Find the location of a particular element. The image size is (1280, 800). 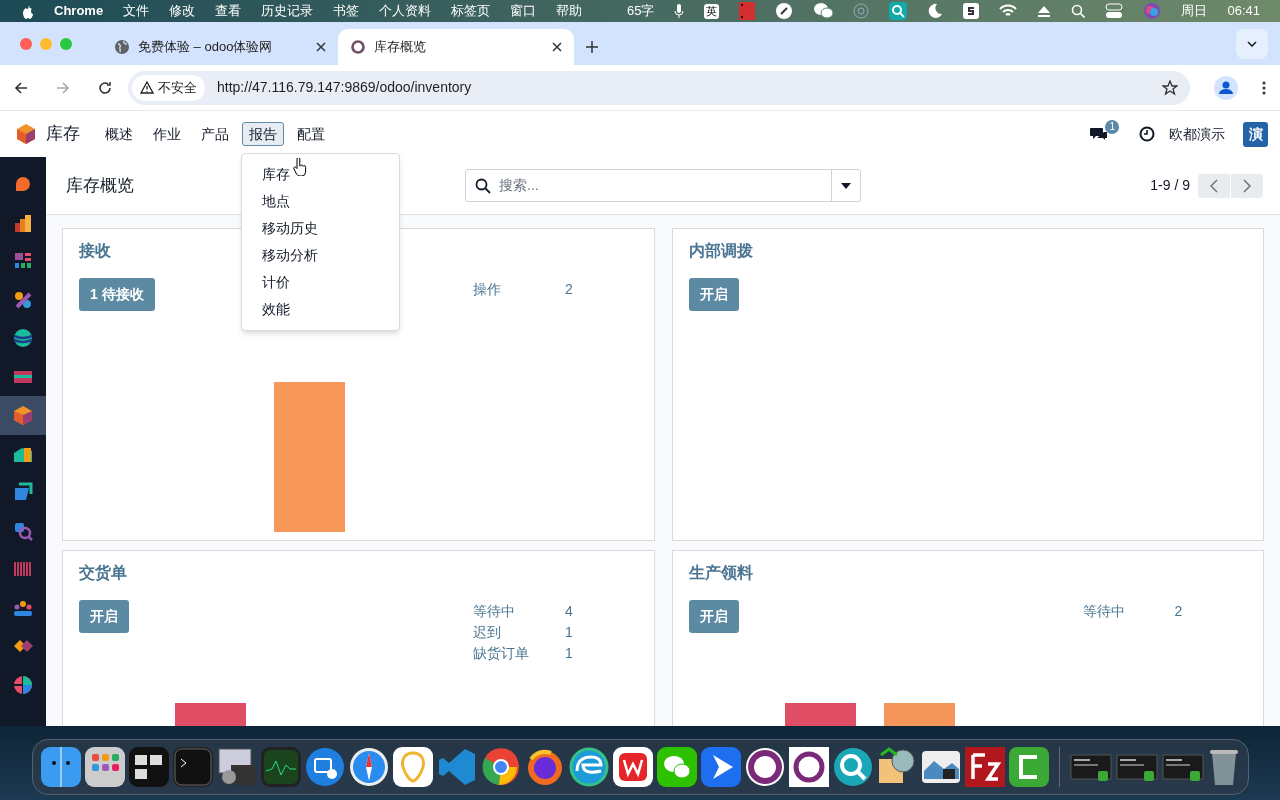

wifi-icon is located at coordinates (1008, 11).